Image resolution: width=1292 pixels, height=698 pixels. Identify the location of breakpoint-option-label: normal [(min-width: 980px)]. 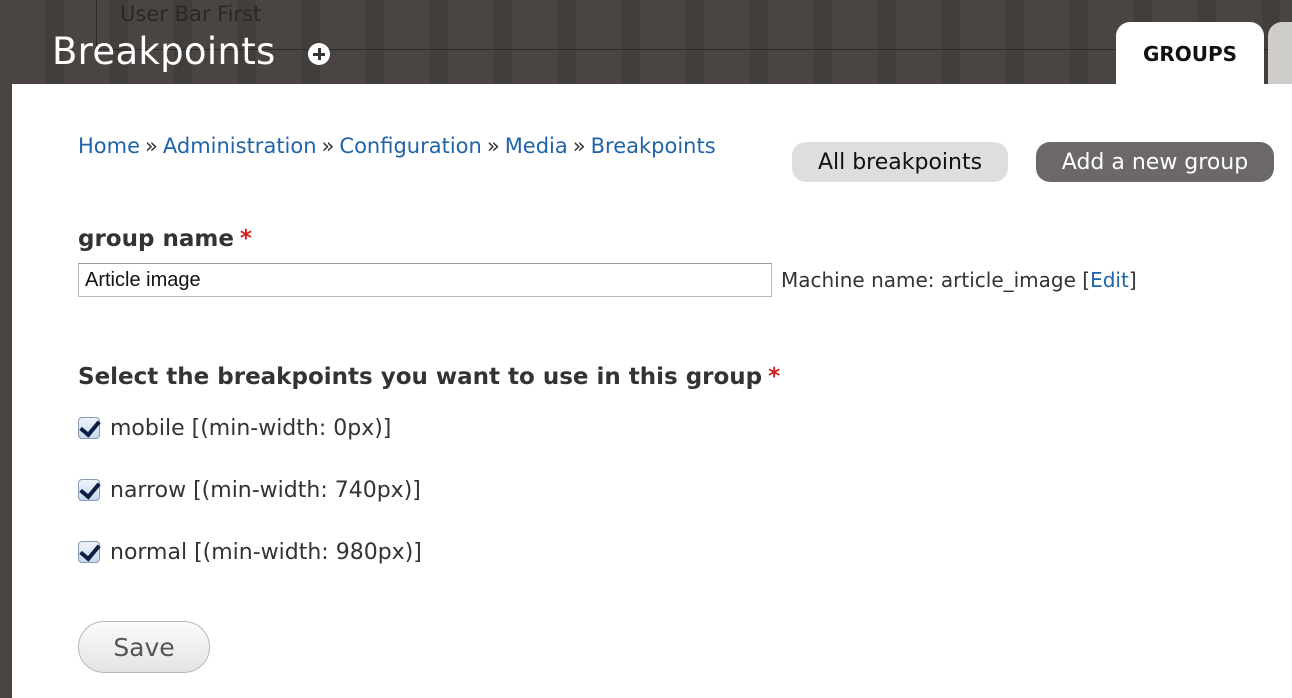
(266, 552).